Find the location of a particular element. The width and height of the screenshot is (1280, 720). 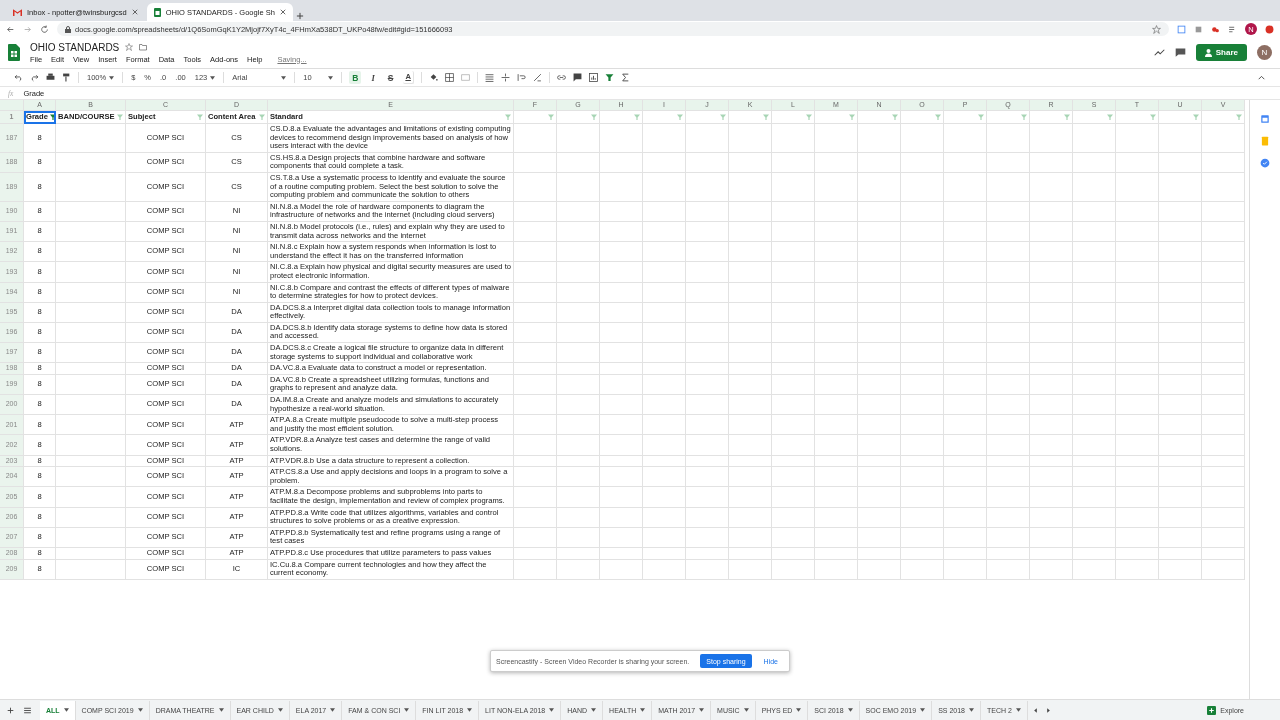

scroll-left-icon is located at coordinates (1035, 710).